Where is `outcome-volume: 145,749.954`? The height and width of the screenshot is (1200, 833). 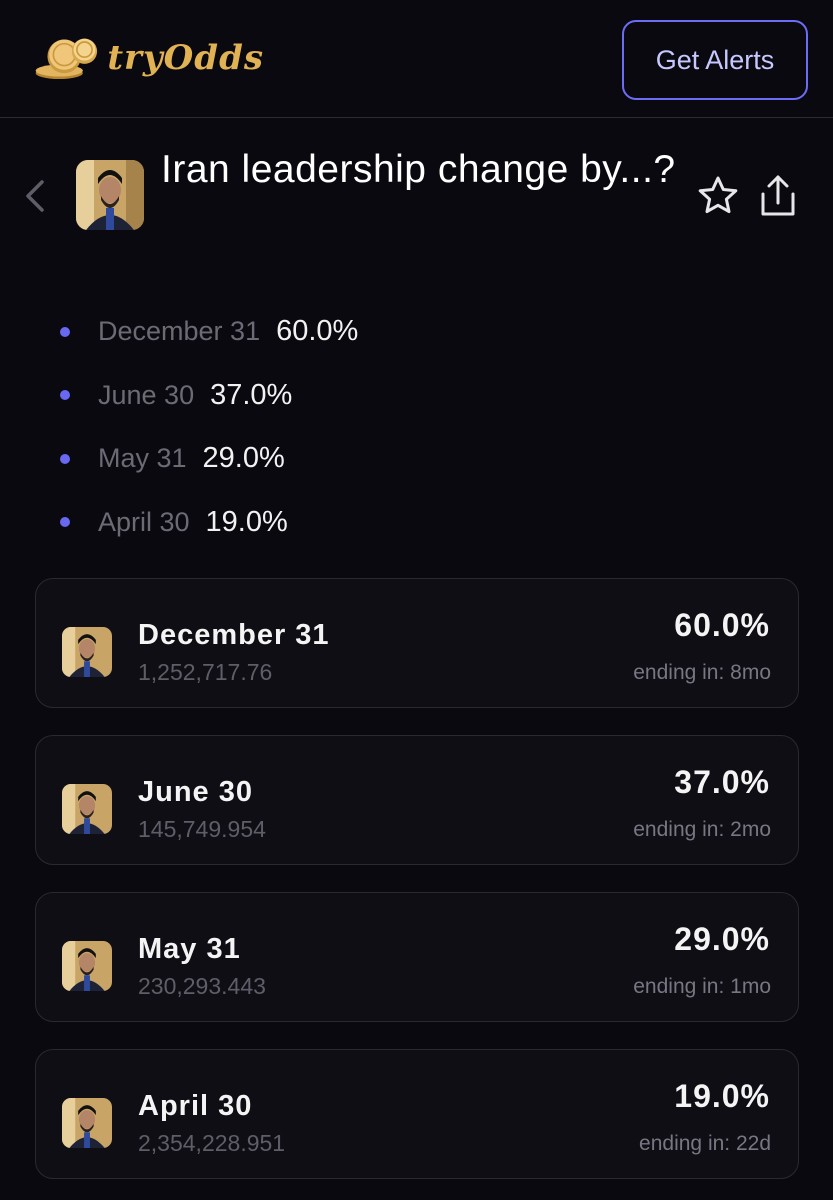 outcome-volume: 145,749.954 is located at coordinates (202, 829).